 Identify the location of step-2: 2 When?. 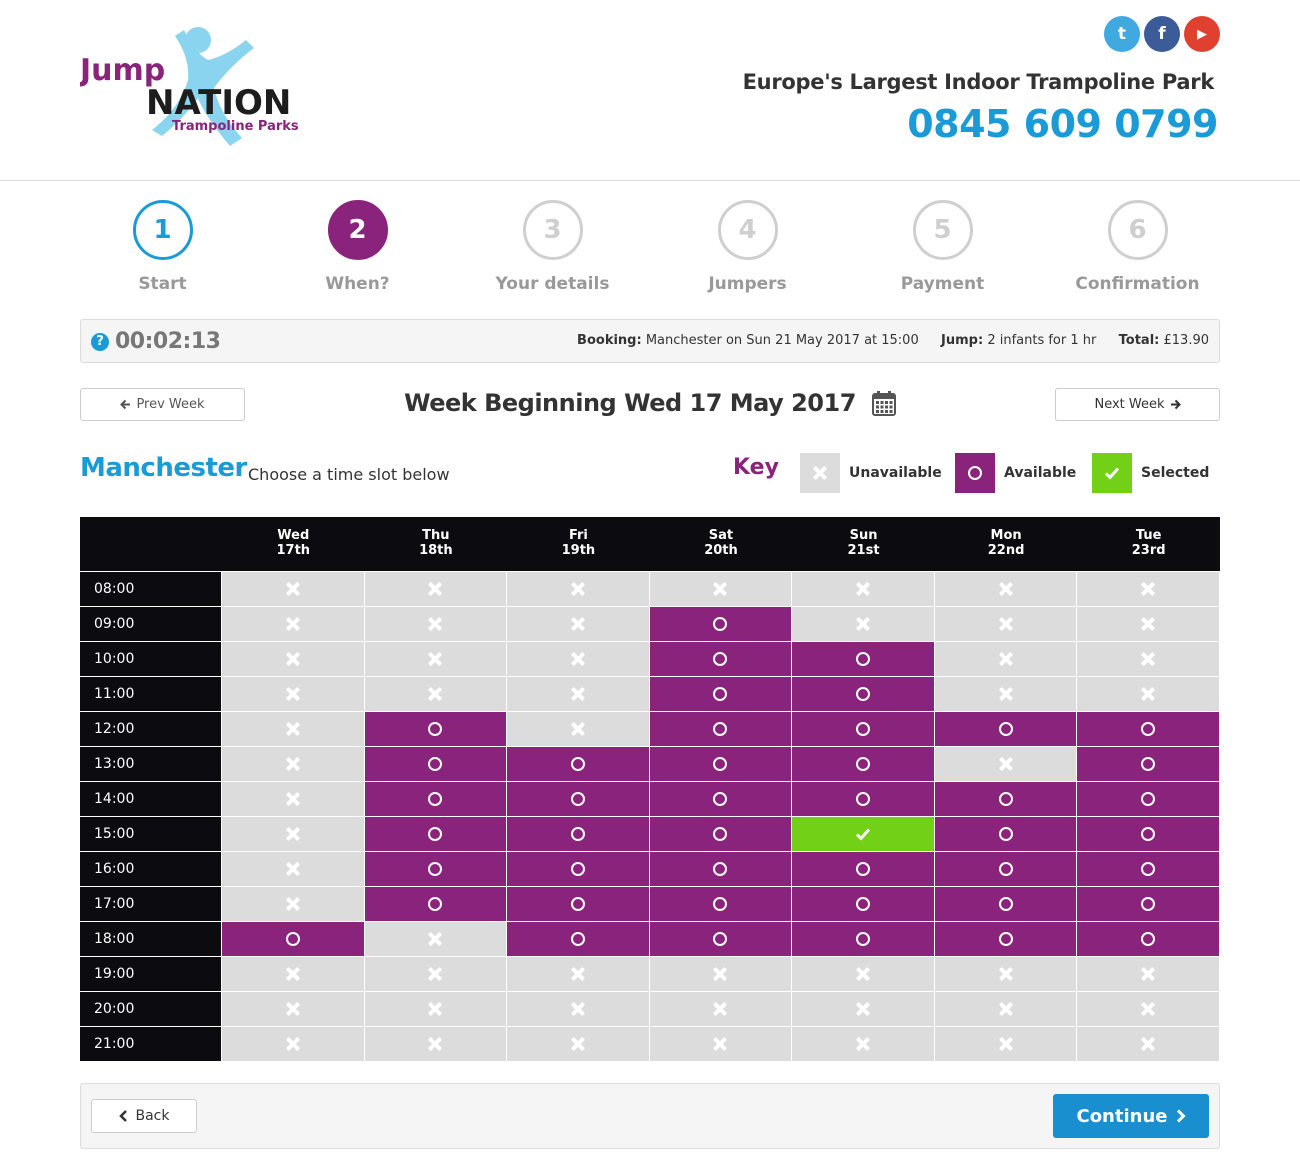
(357, 250).